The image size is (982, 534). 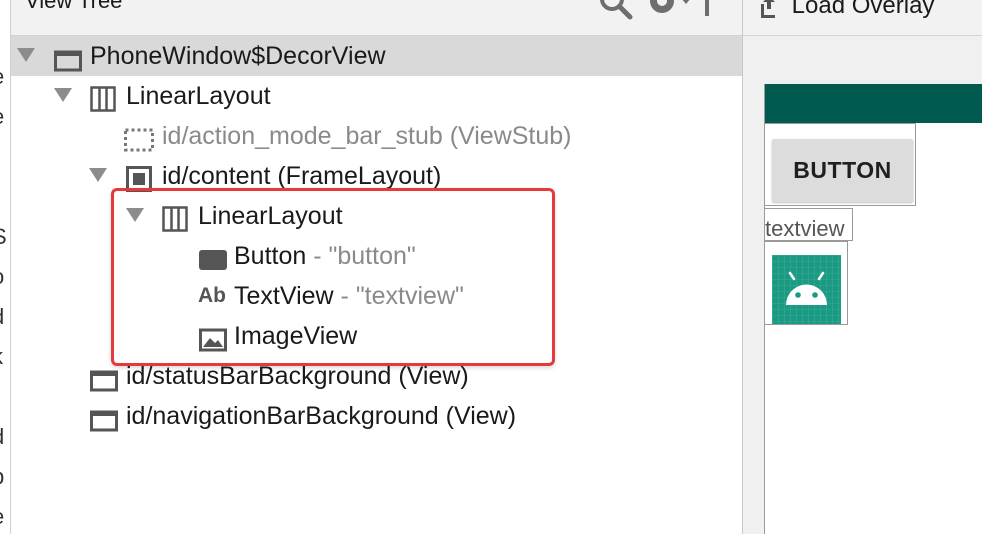 I want to click on tree-row-label: id/navigationBarBackground (View), so click(x=321, y=416).